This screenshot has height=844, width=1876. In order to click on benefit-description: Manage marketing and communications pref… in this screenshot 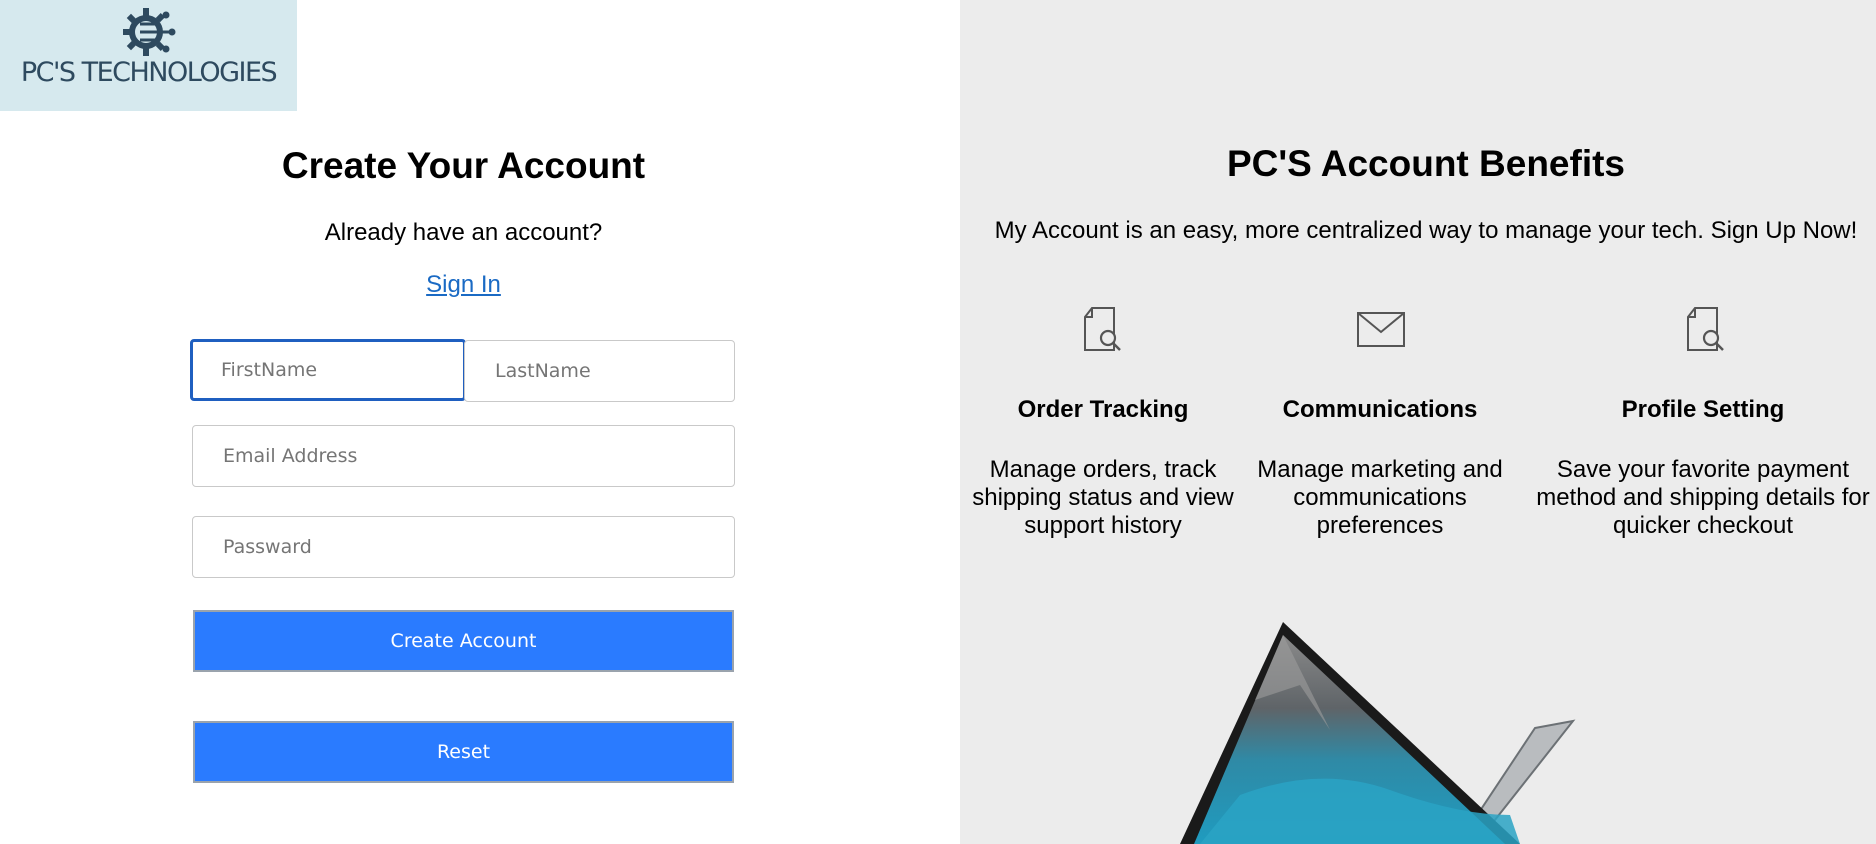, I will do `click(1380, 497)`.